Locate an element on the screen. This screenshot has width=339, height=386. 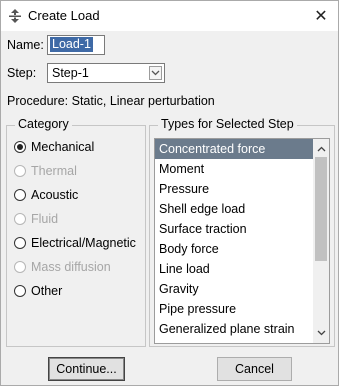
chevron-up-icon is located at coordinates (321, 149).